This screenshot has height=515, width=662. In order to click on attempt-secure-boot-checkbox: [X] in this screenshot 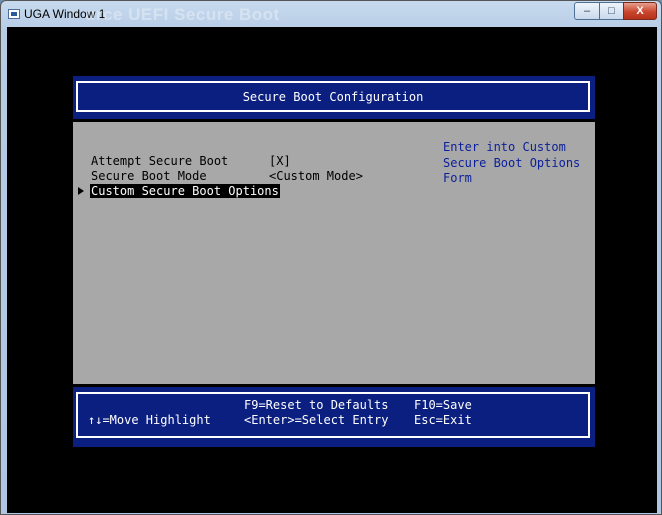, I will do `click(280, 161)`.